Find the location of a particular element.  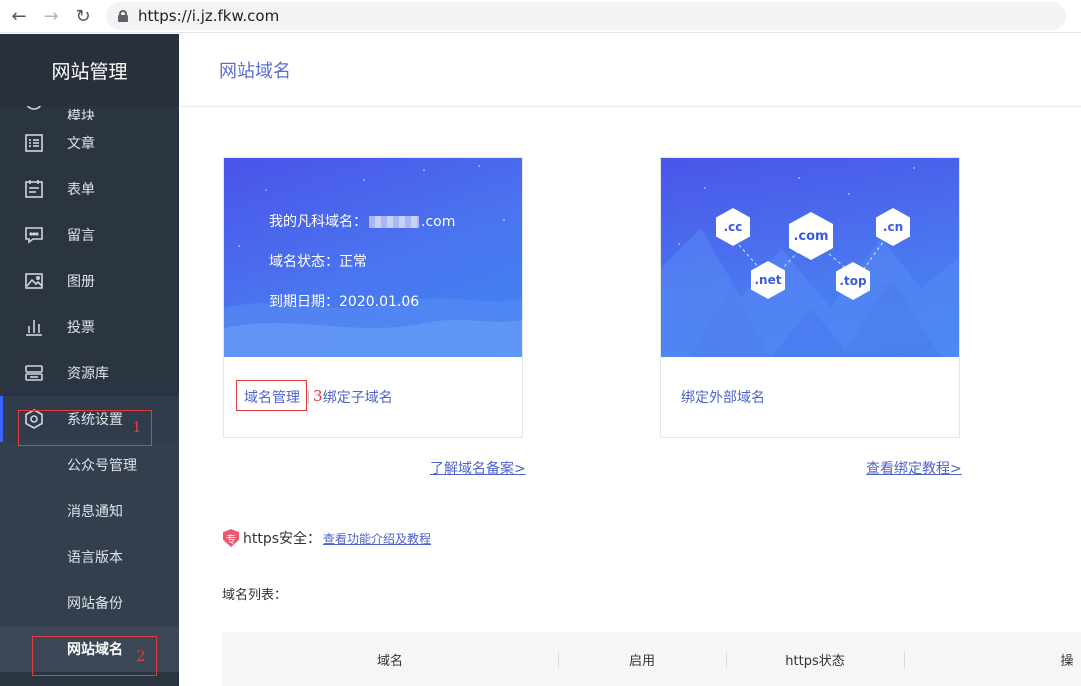

back-icon: ← is located at coordinates (19, 16).